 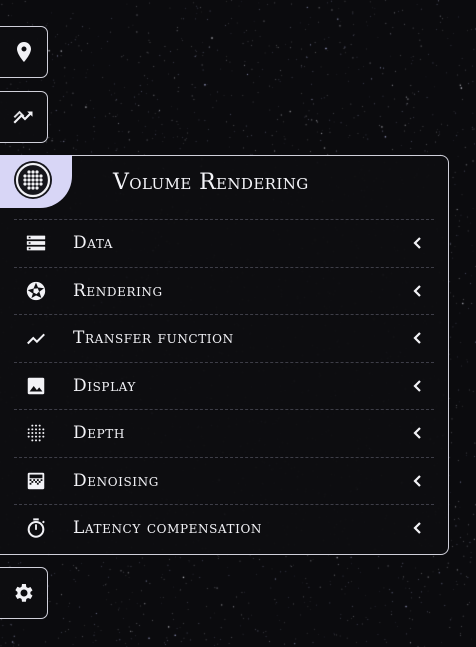 What do you see at coordinates (33, 180) in the screenshot?
I see `volume-sphere-icon` at bounding box center [33, 180].